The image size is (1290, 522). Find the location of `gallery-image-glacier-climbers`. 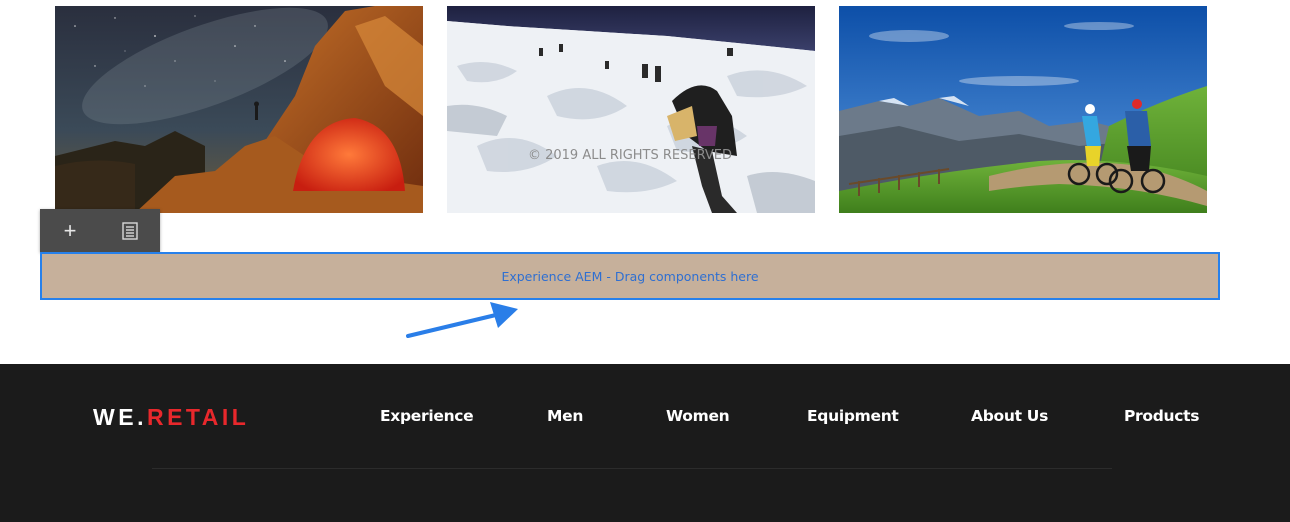

gallery-image-glacier-climbers is located at coordinates (631, 109).